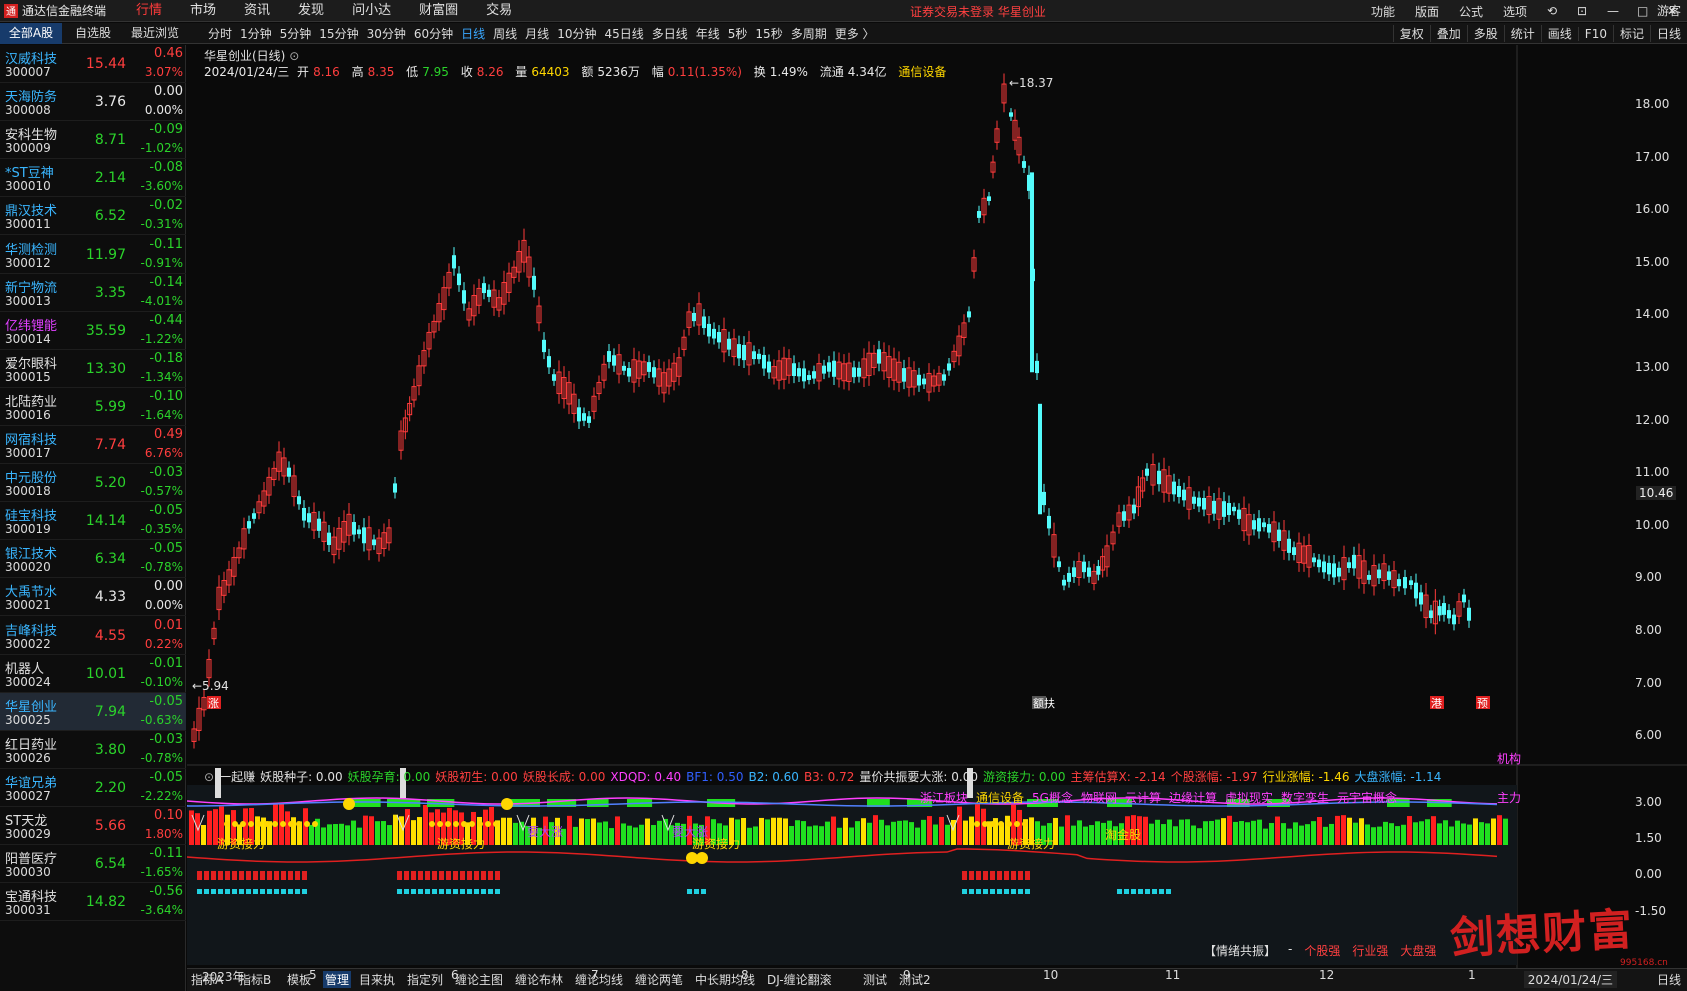 Image resolution: width=1687 pixels, height=991 pixels. Describe the element at coordinates (1642, 11) in the screenshot. I see `maximize-button: □` at that location.